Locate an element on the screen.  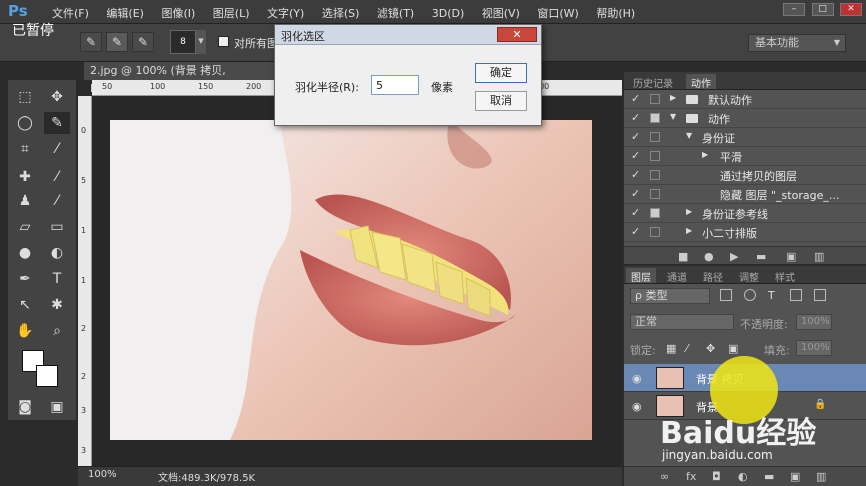
chevron-down-icon: ▼ is located at coordinates (201, 42).